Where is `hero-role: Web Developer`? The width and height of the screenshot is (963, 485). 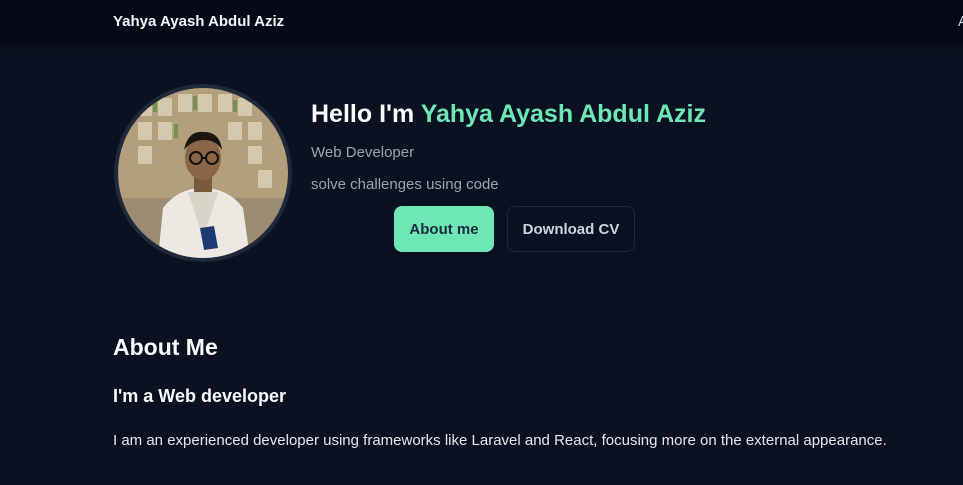 hero-role: Web Developer is located at coordinates (363, 152).